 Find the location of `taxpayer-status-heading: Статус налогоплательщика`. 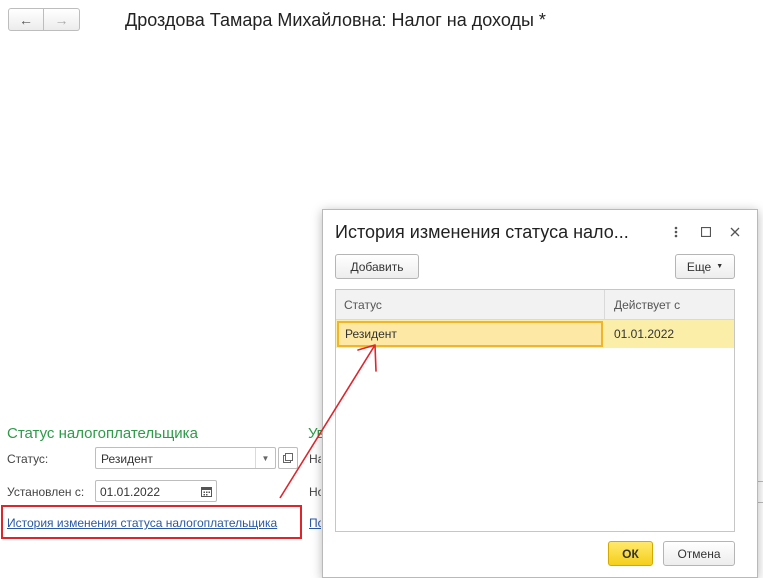

taxpayer-status-heading: Статус налогоплательщика is located at coordinates (102, 433).